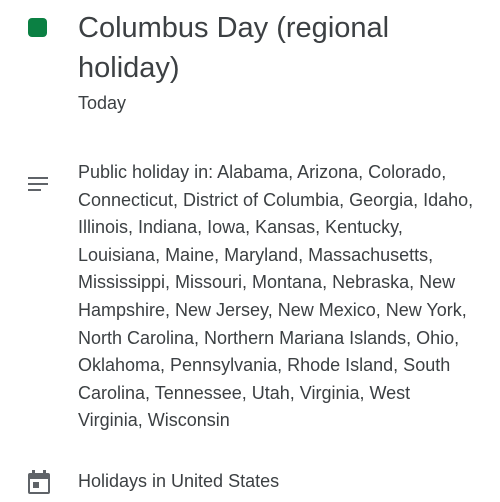 The image size is (500, 502). What do you see at coordinates (179, 481) in the screenshot?
I see `calendar-name: Holidays in United States` at bounding box center [179, 481].